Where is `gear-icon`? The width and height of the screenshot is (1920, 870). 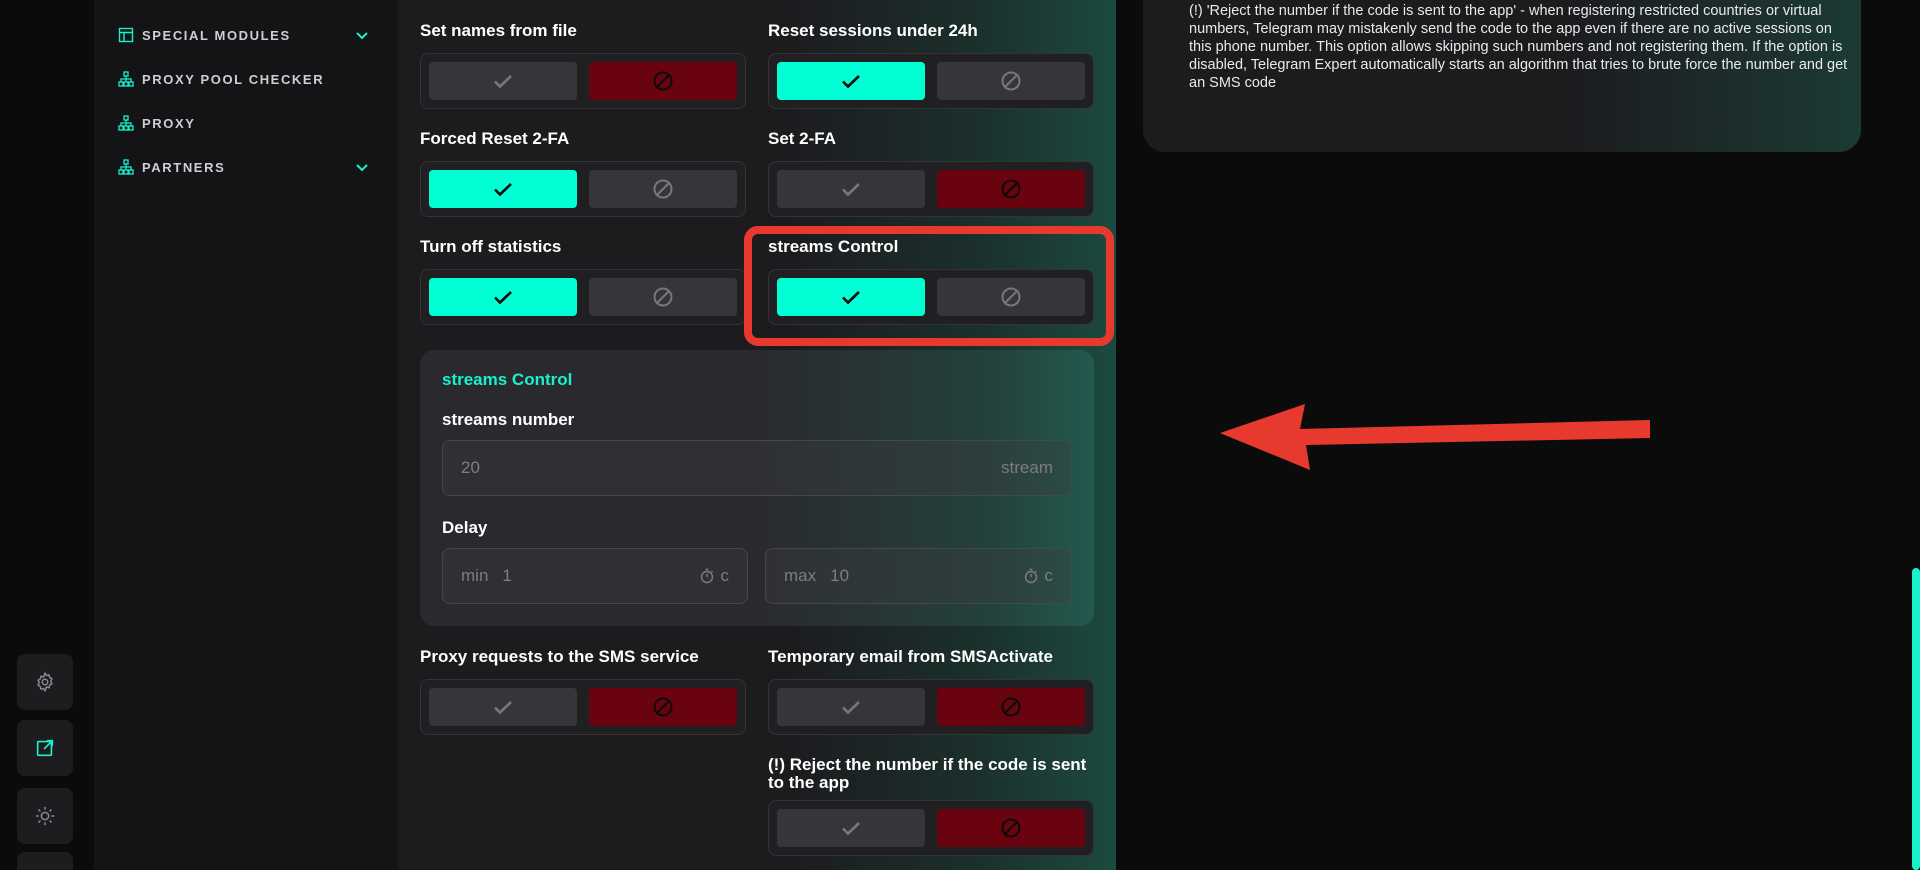
gear-icon is located at coordinates (45, 682).